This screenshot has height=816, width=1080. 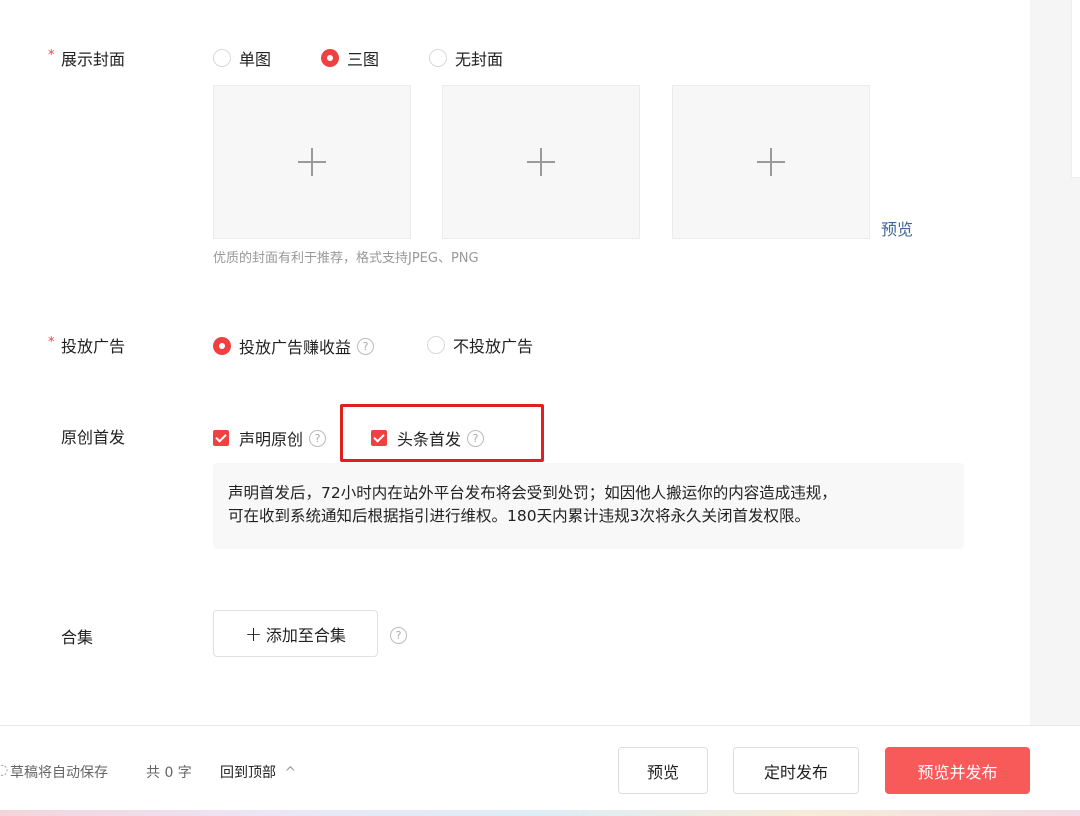 I want to click on ads-off-radio: 不投放广告, so click(x=480, y=345).